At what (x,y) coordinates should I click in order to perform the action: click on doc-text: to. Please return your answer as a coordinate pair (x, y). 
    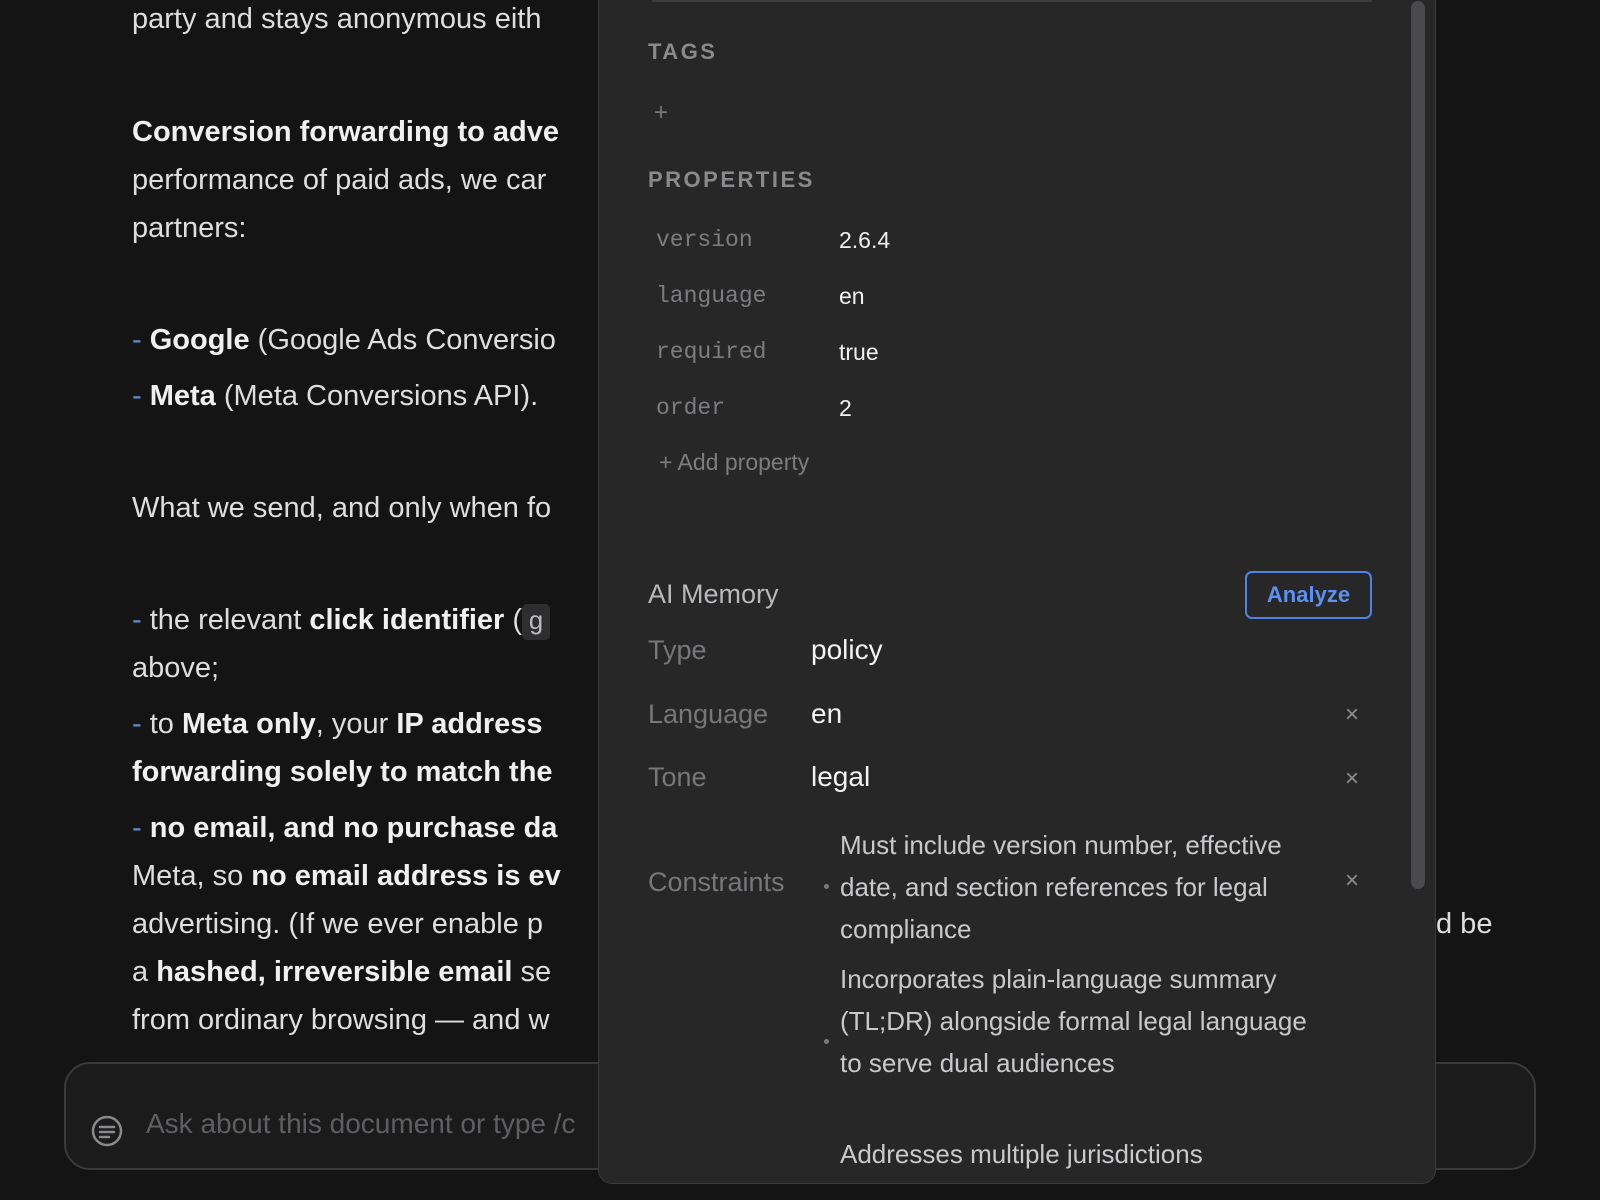
    Looking at the image, I should click on (161, 724).